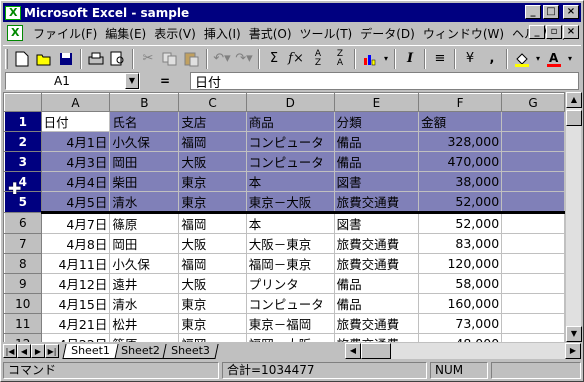 This screenshot has width=584, height=382. What do you see at coordinates (290, 121) in the screenshot?
I see `cell: 商品` at bounding box center [290, 121].